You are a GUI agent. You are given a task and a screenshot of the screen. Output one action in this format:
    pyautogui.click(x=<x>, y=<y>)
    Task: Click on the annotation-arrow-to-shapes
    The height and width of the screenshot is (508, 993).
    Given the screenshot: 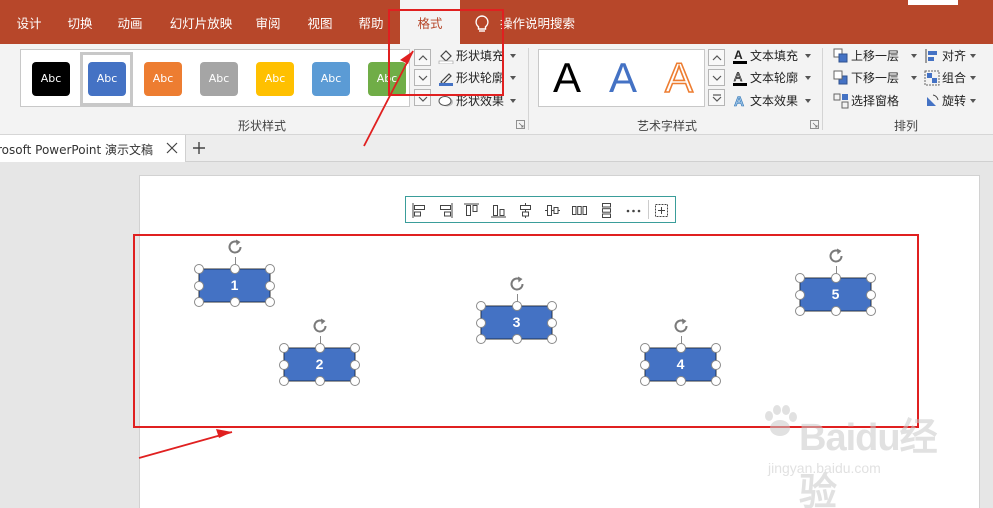 What is the action you would take?
    pyautogui.click(x=185, y=445)
    